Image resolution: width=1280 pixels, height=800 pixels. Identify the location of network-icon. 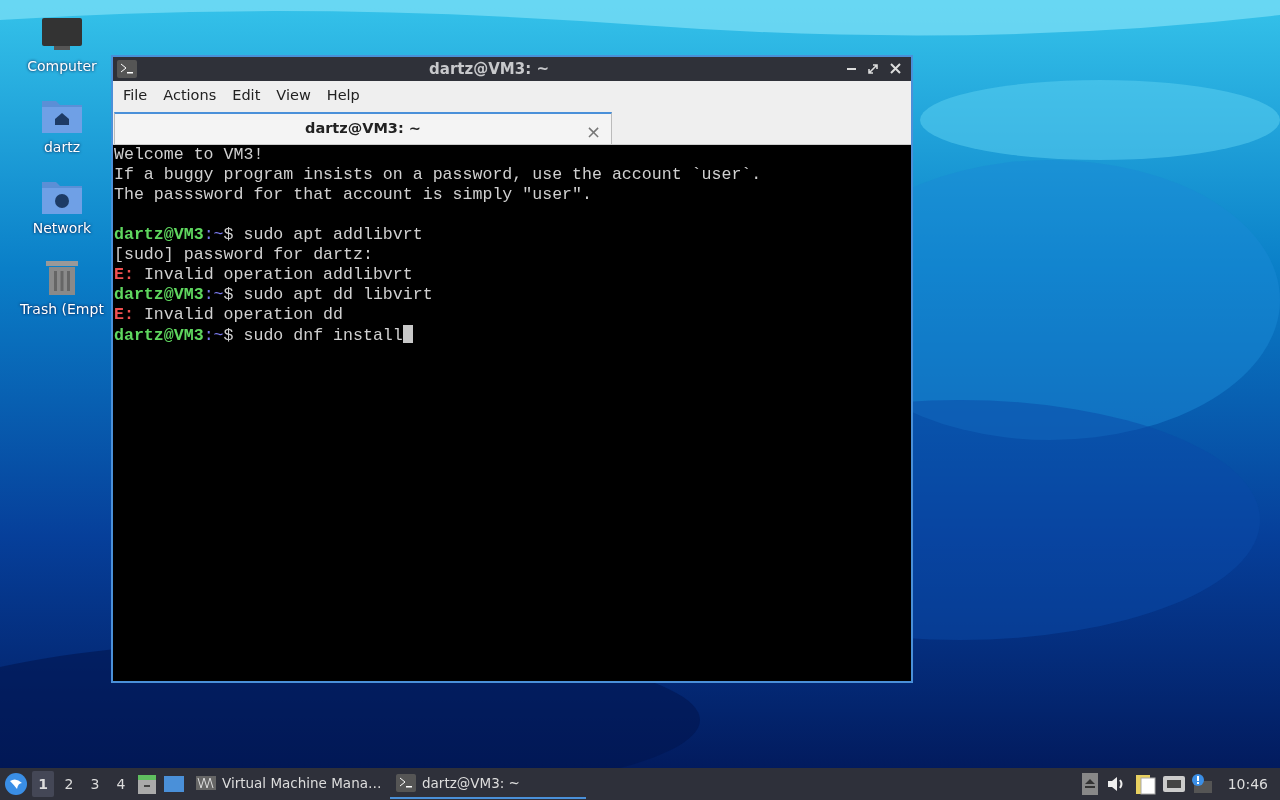
(1173, 784).